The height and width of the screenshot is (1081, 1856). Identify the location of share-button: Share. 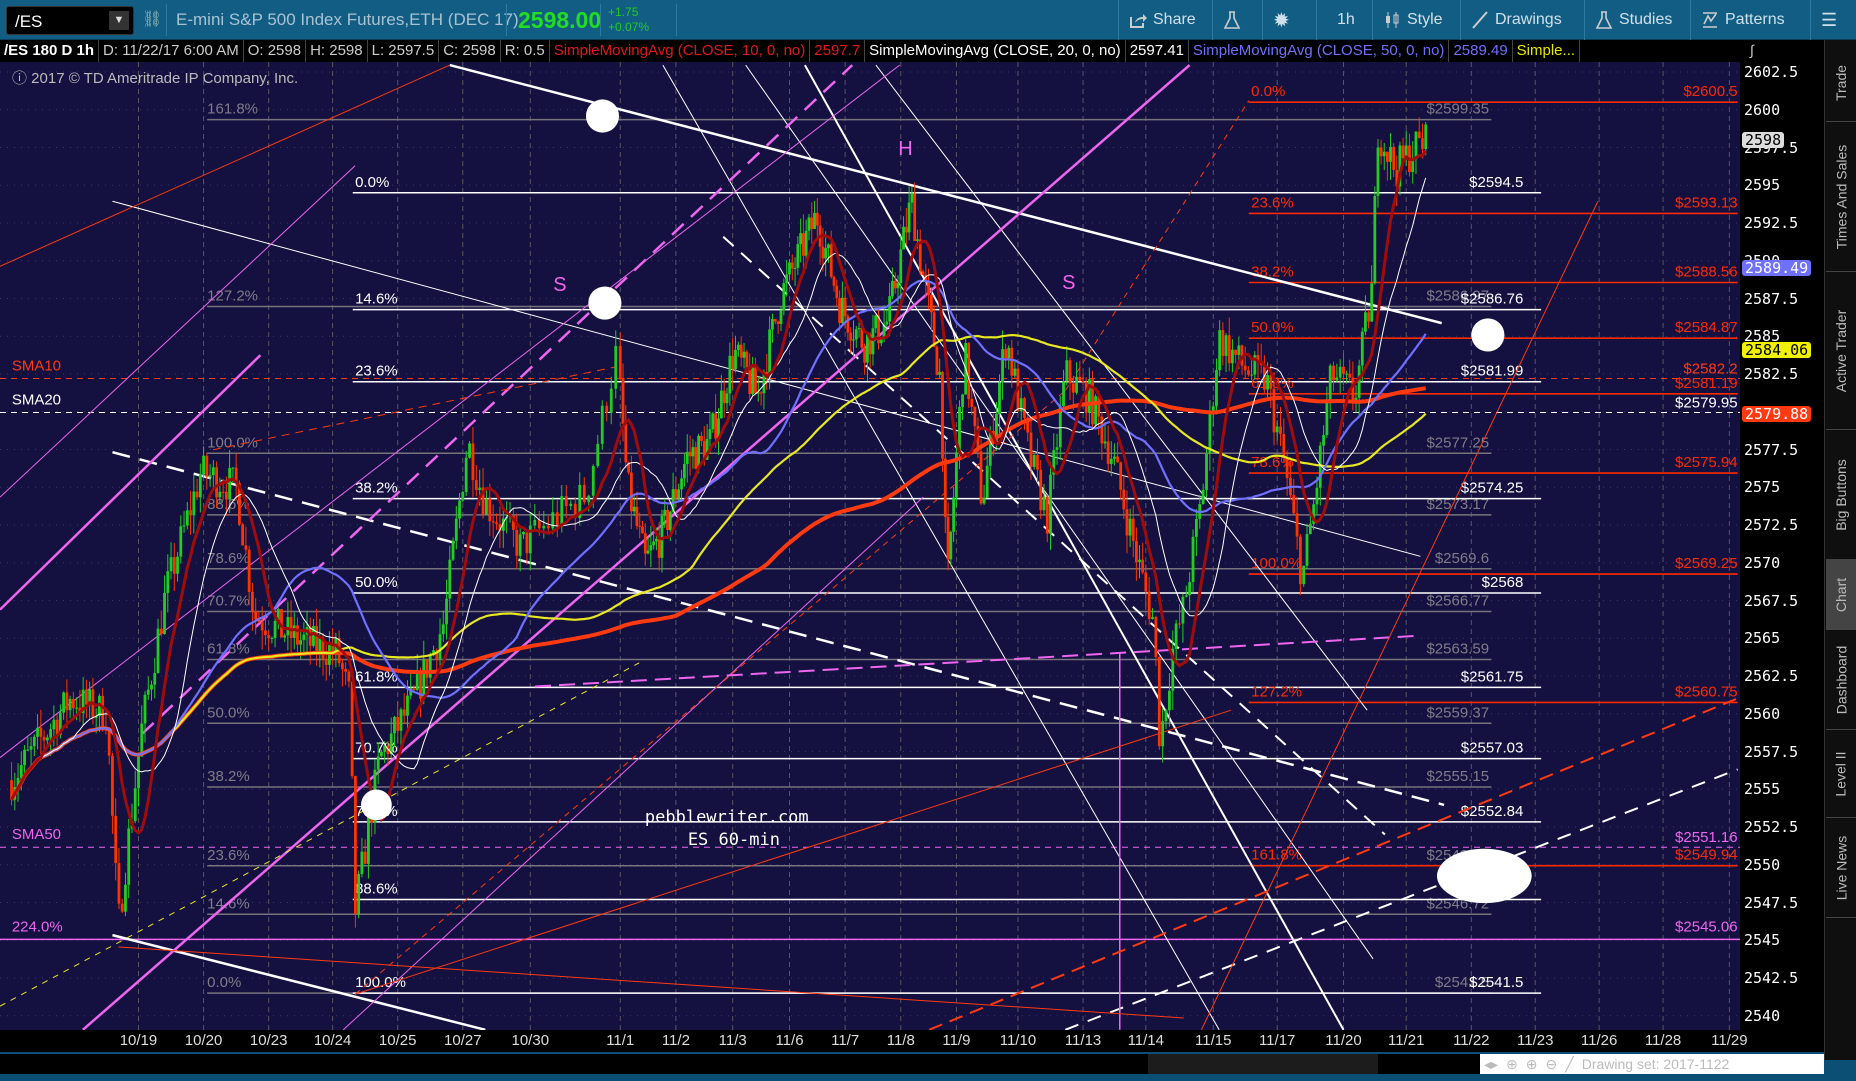
(1162, 20).